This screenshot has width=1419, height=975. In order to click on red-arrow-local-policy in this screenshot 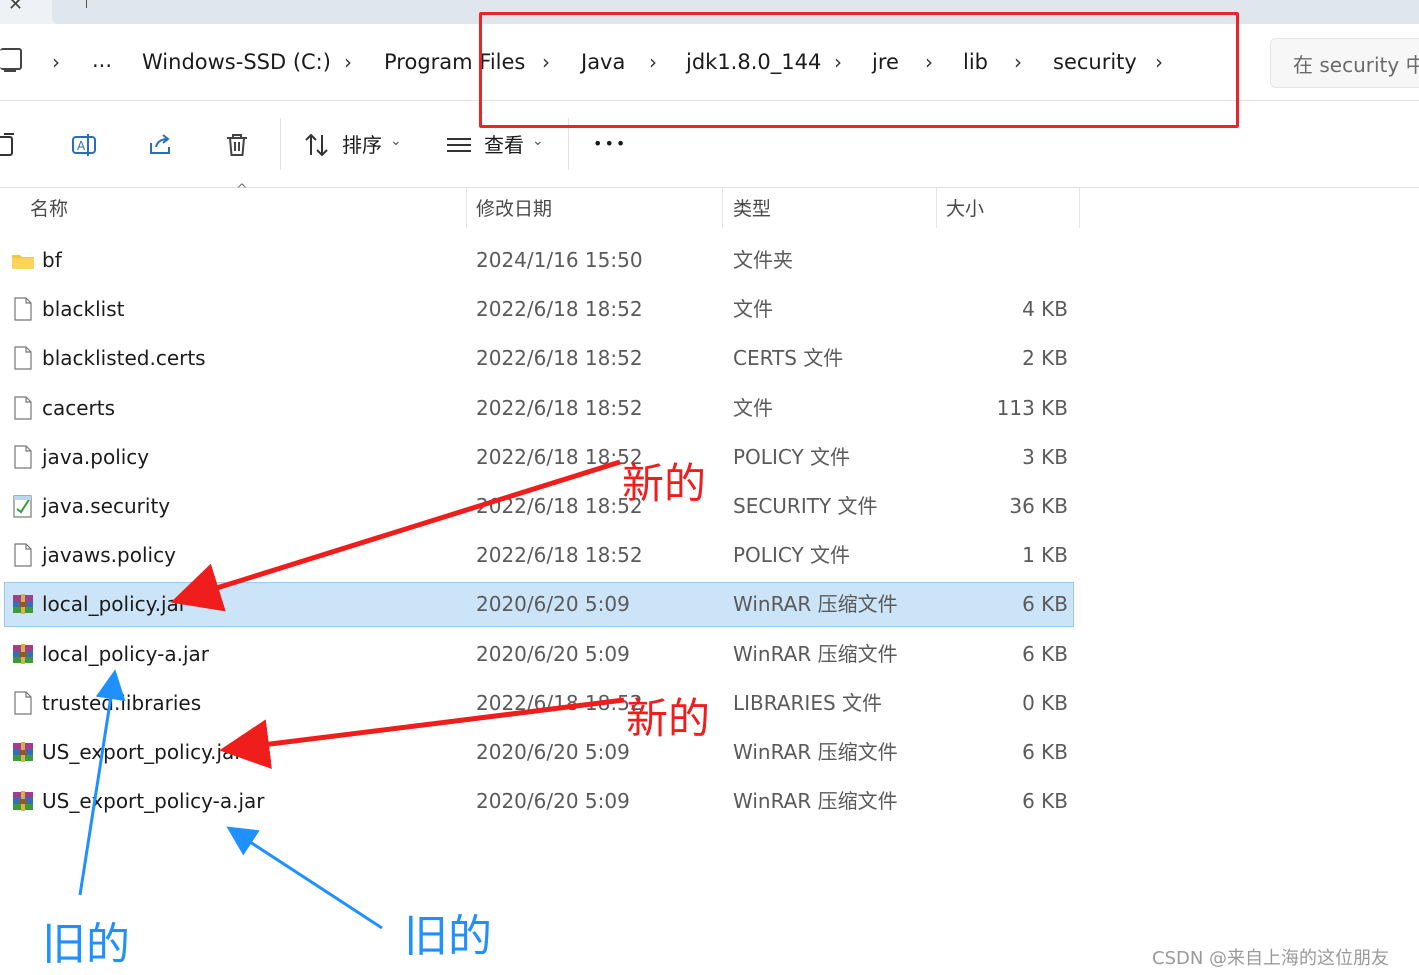, I will do `click(395, 535)`.